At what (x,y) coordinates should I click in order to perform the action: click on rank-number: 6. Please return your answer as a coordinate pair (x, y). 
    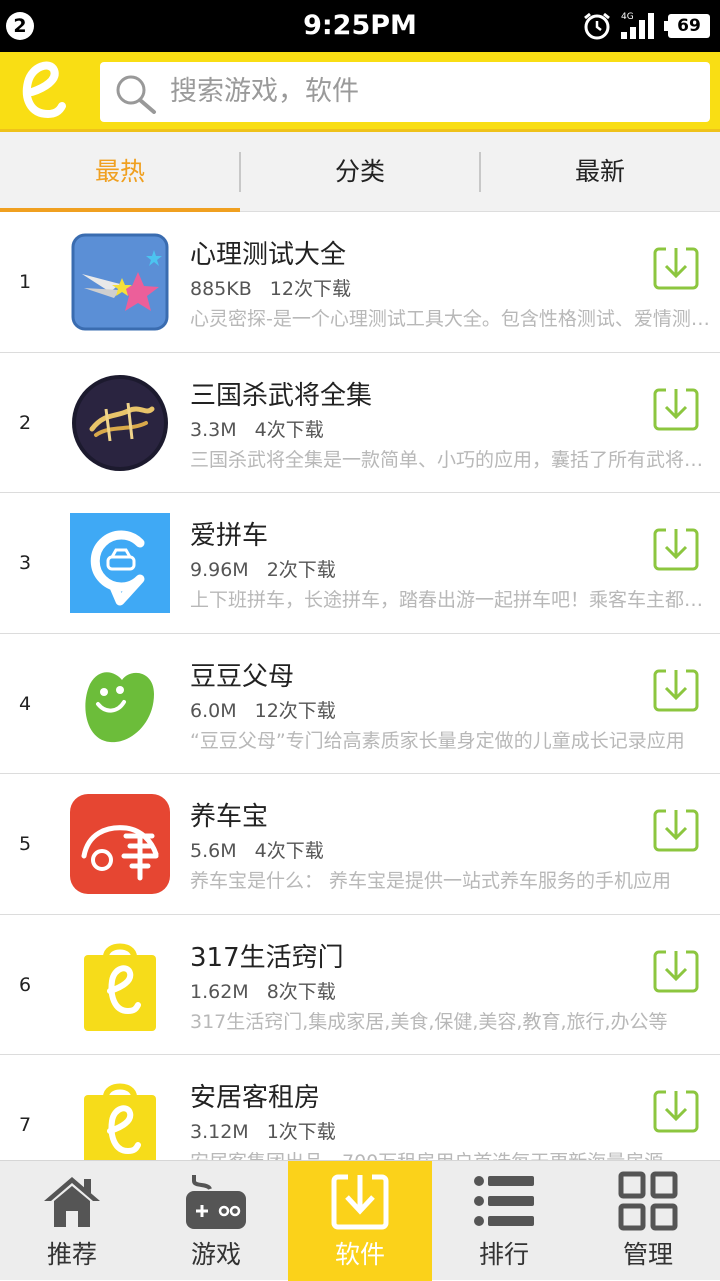
    Looking at the image, I should click on (25, 984).